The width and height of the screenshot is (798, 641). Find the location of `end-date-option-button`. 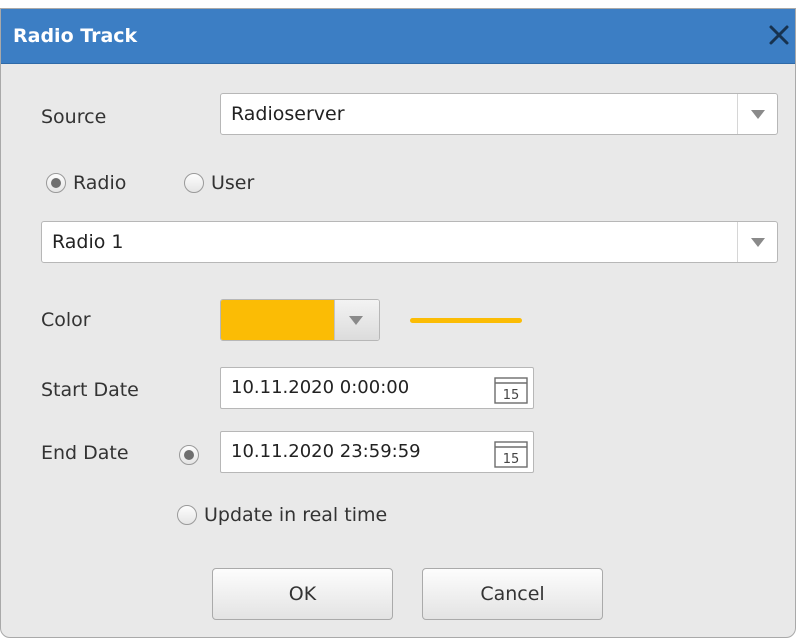

end-date-option-button is located at coordinates (189, 455).